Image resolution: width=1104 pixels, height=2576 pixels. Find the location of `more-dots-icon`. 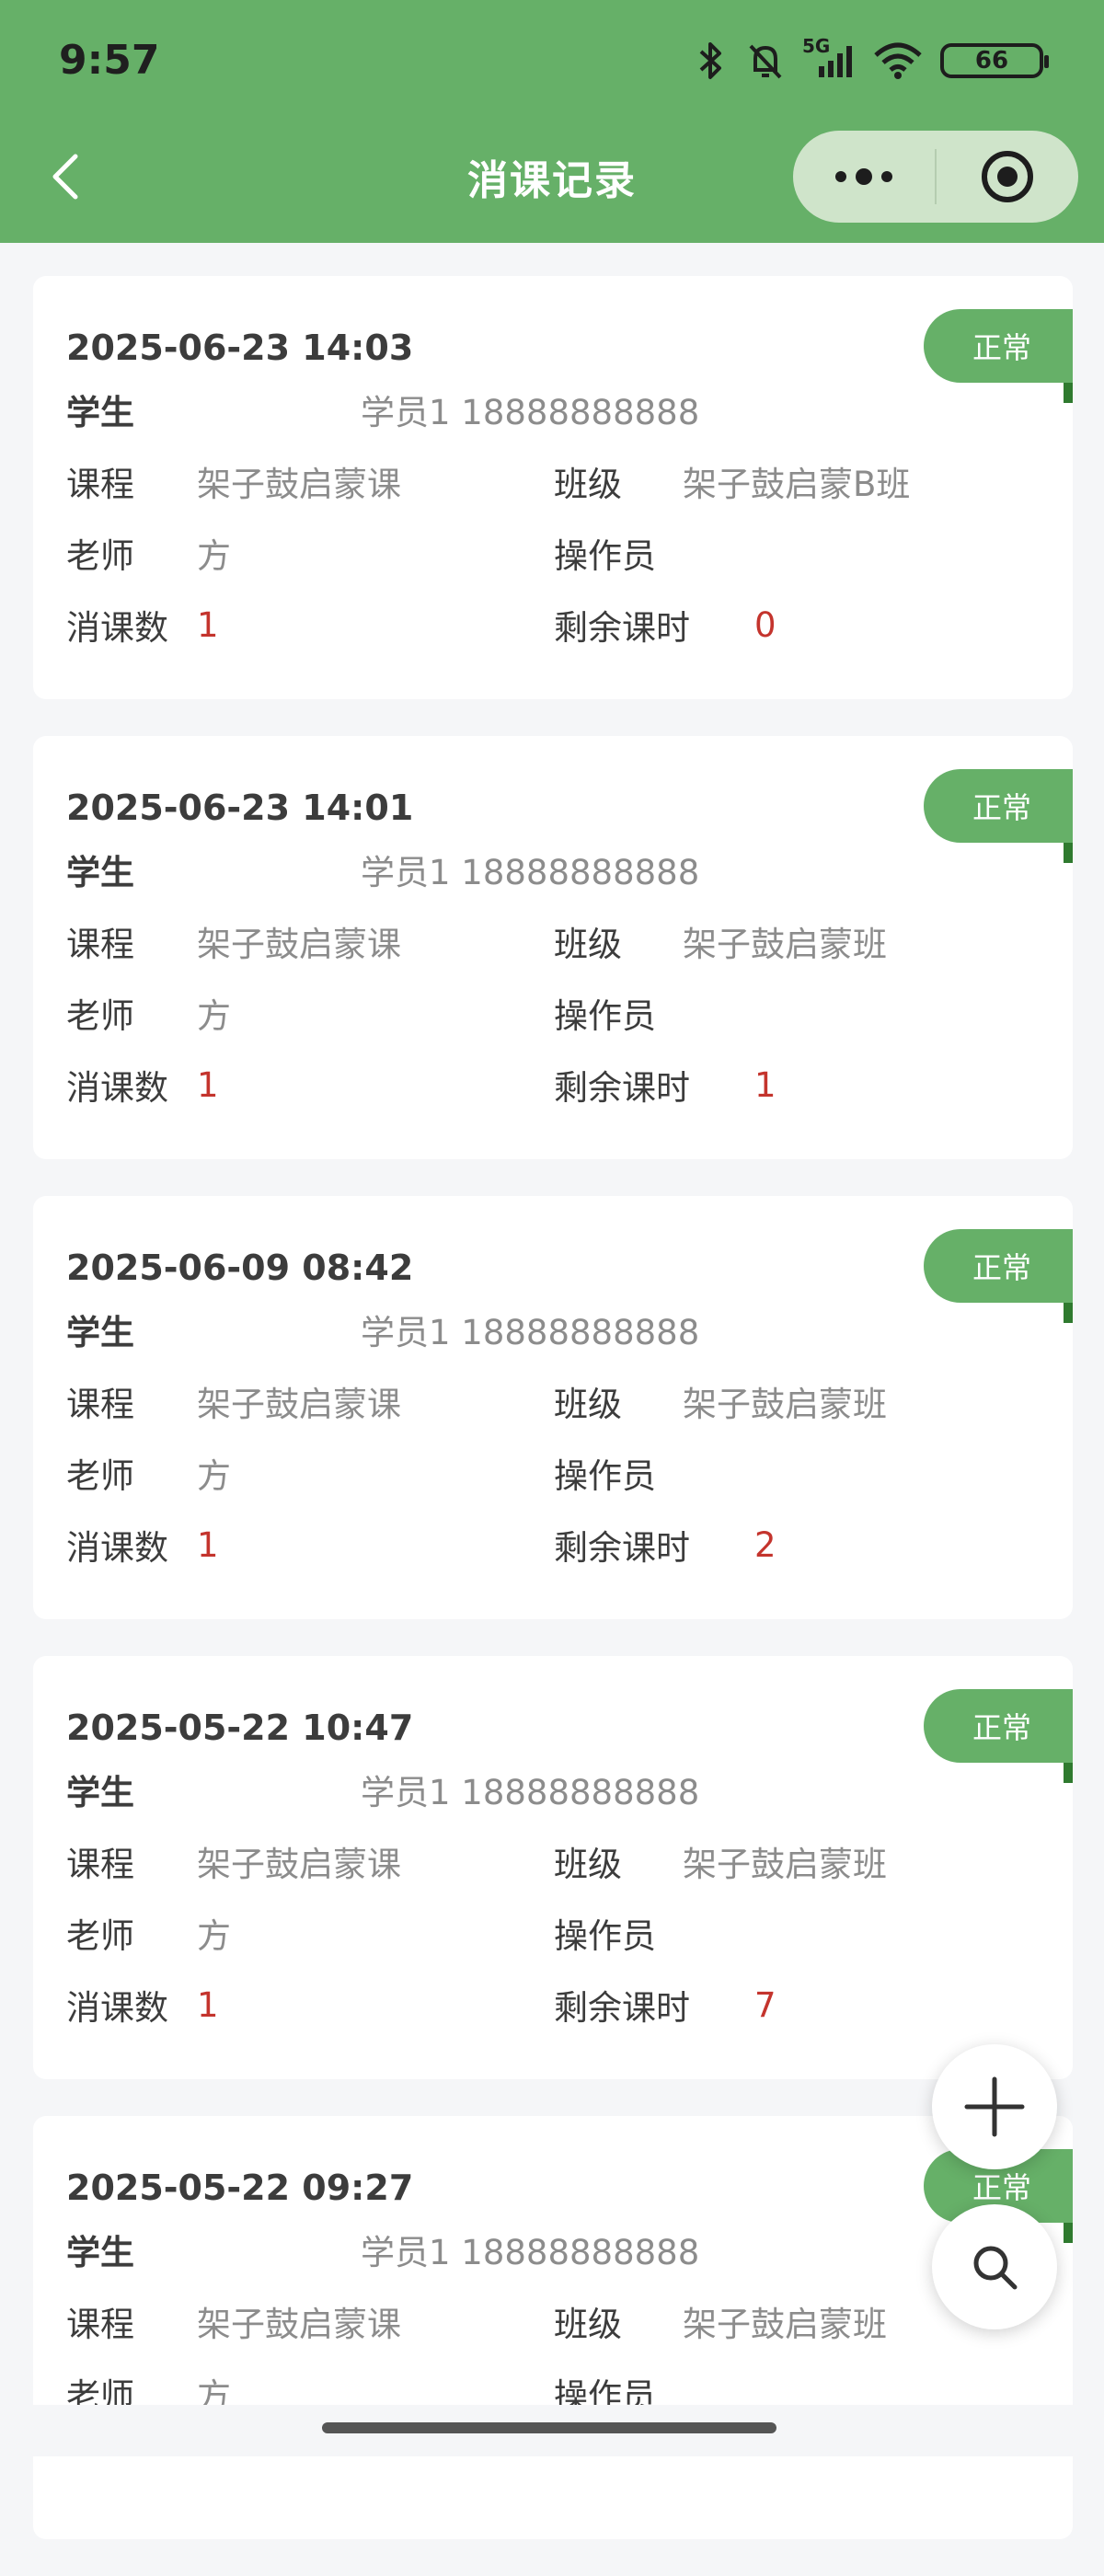

more-dots-icon is located at coordinates (863, 176).